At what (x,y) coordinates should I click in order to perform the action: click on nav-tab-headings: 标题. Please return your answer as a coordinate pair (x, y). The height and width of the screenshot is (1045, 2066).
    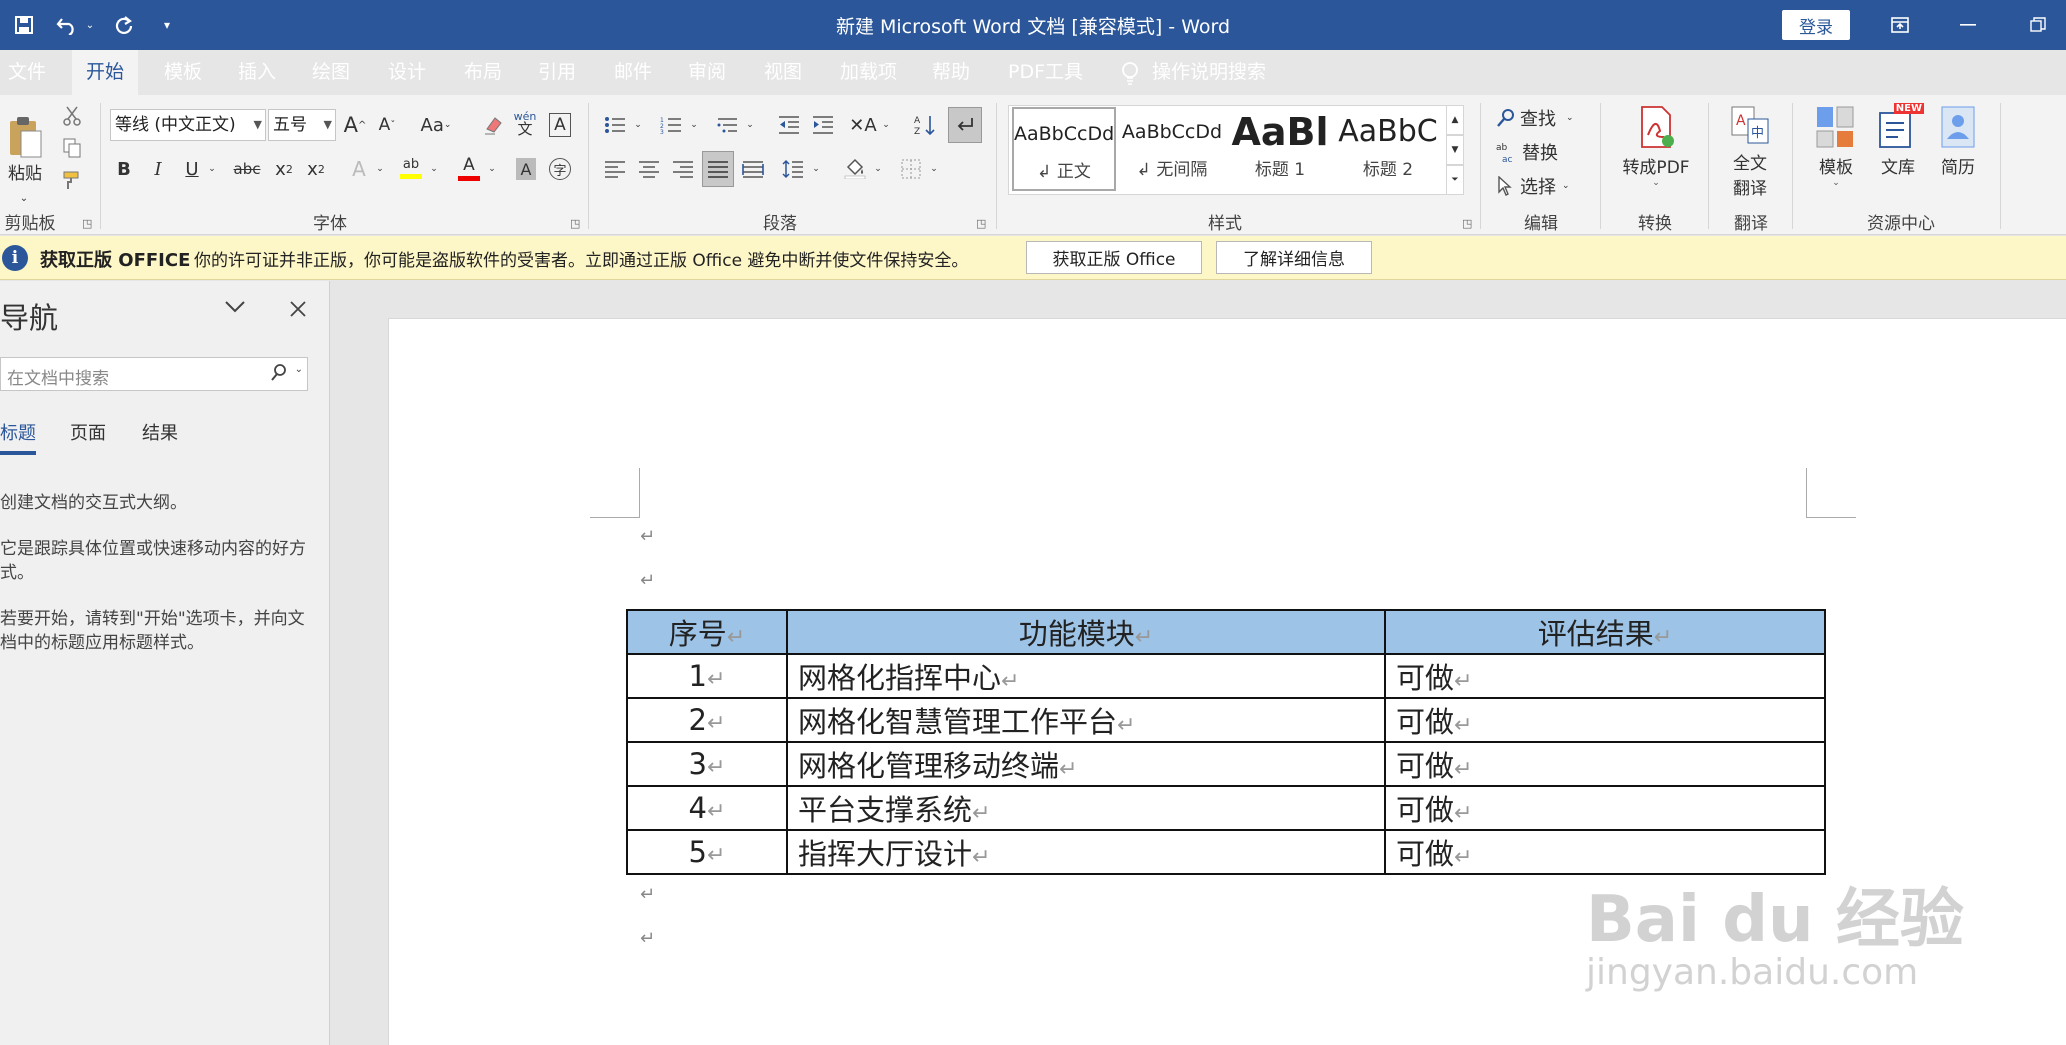
    Looking at the image, I should click on (18, 432).